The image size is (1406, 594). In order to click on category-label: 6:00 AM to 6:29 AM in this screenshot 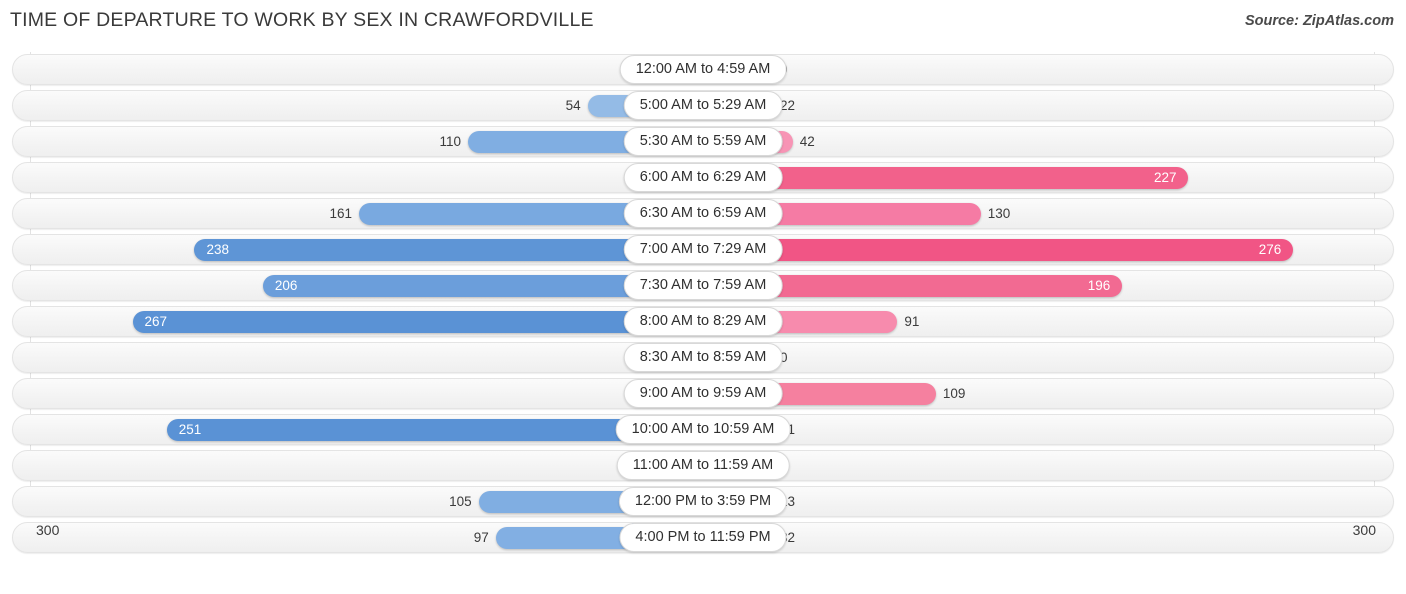, I will do `click(703, 177)`.